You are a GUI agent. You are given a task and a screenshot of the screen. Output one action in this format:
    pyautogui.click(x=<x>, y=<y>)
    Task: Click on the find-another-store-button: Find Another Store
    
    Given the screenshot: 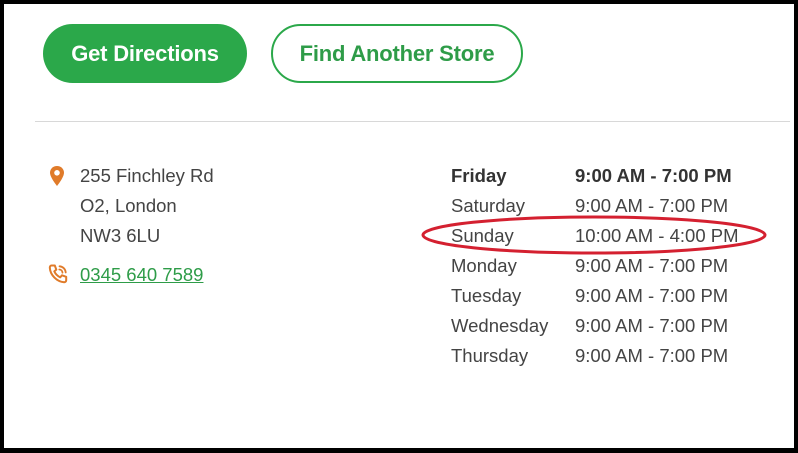 What is the action you would take?
    pyautogui.click(x=397, y=53)
    